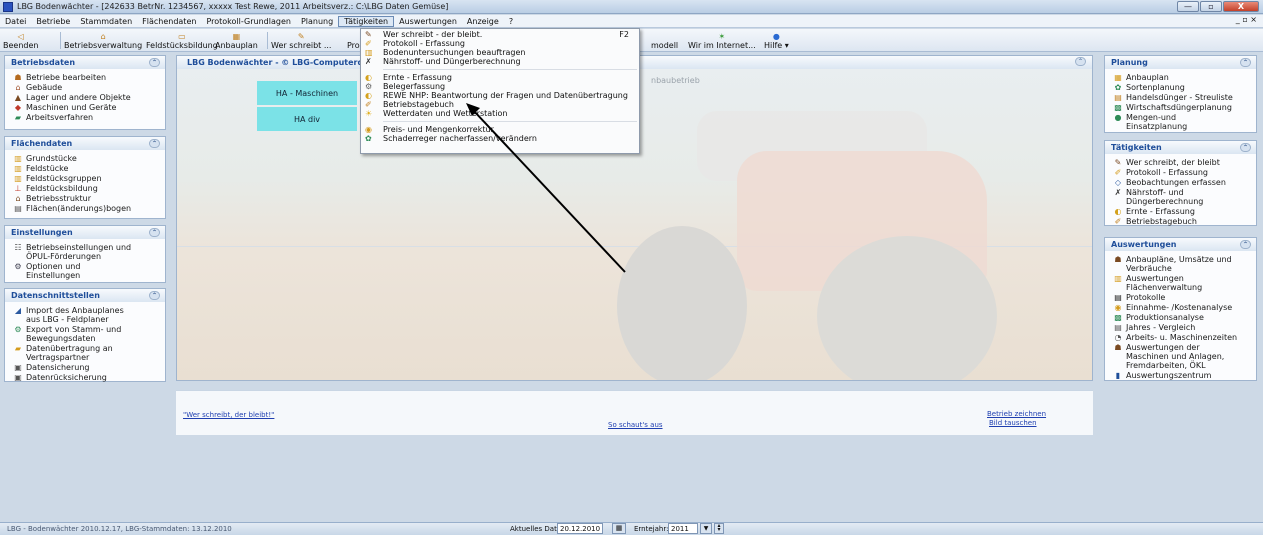 The image size is (1263, 535). Describe the element at coordinates (1184, 317) in the screenshot. I see `item-produktionsanalyse: ▩ Produktionsanalyse` at that location.